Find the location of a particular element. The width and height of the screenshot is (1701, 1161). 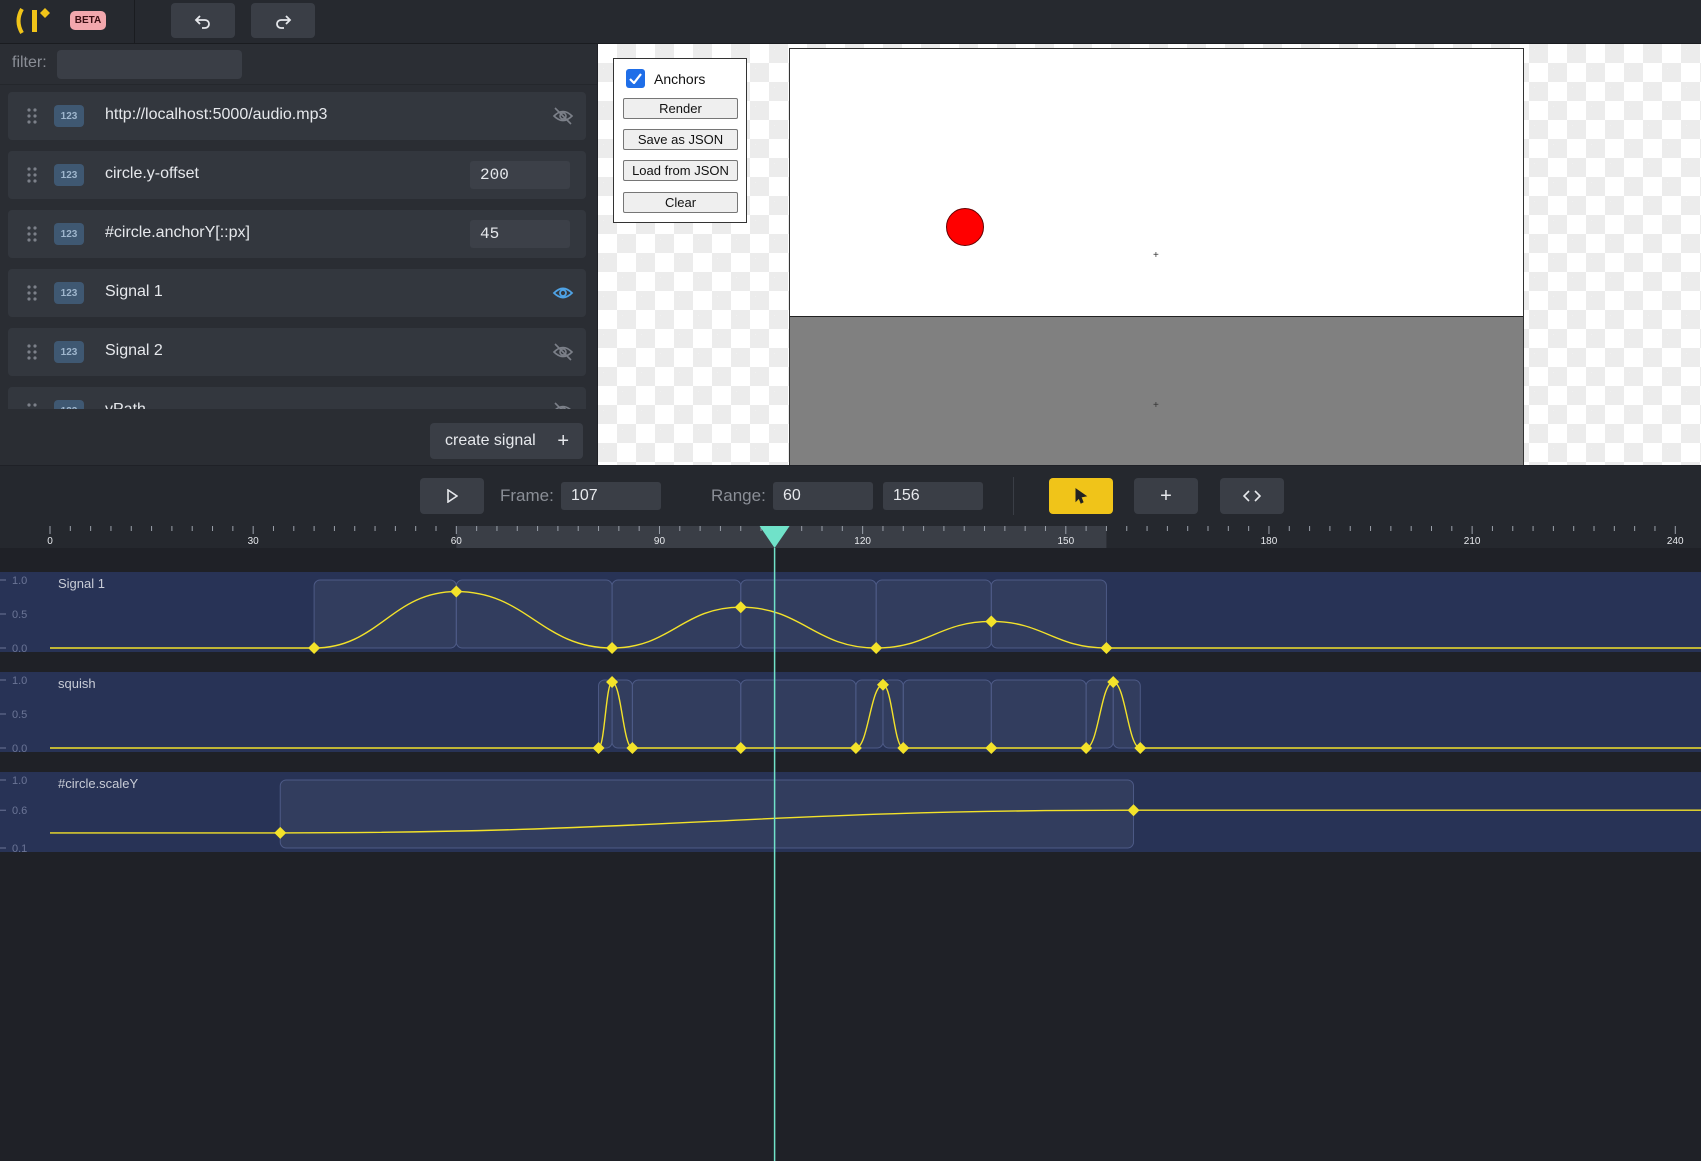

ground-rect: + is located at coordinates (1156, 390).